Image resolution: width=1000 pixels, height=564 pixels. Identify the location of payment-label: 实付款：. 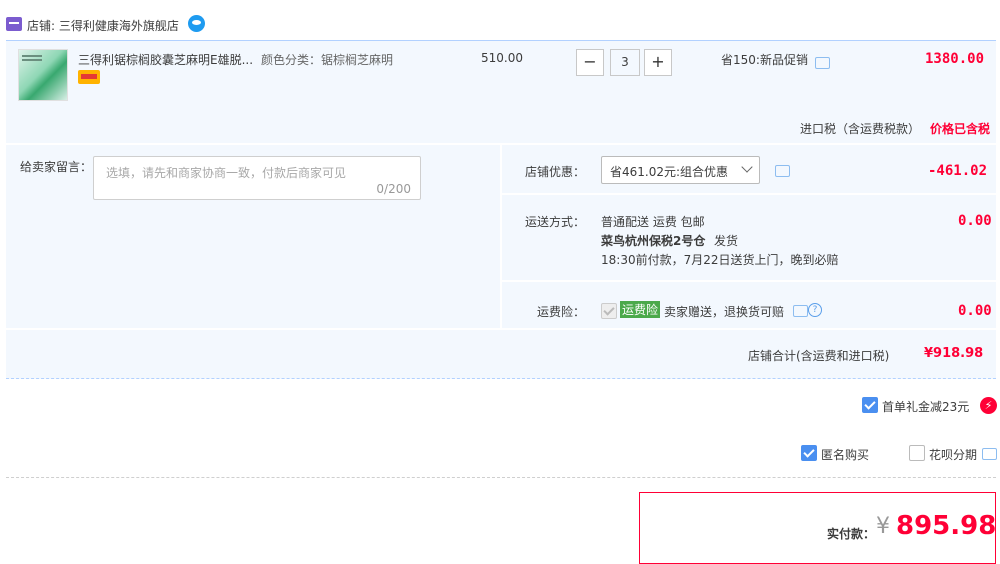
(851, 534).